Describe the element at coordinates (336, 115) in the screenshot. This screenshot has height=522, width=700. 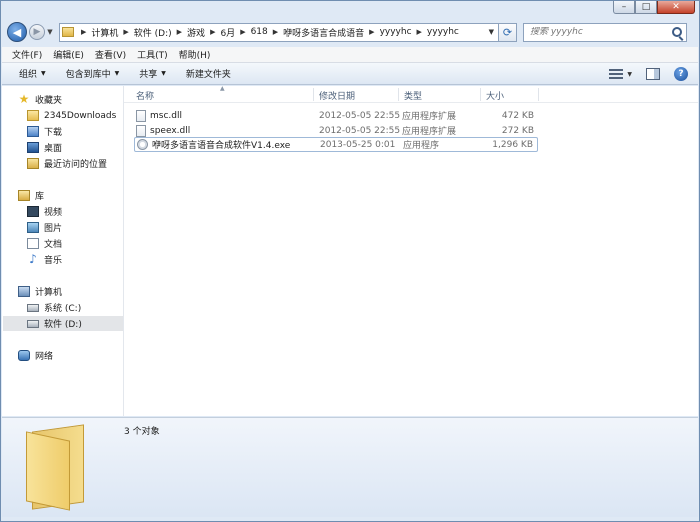
I see `file-row: msc.dll 2012-05-05 22:55 应用程序扩展 472 KB` at that location.